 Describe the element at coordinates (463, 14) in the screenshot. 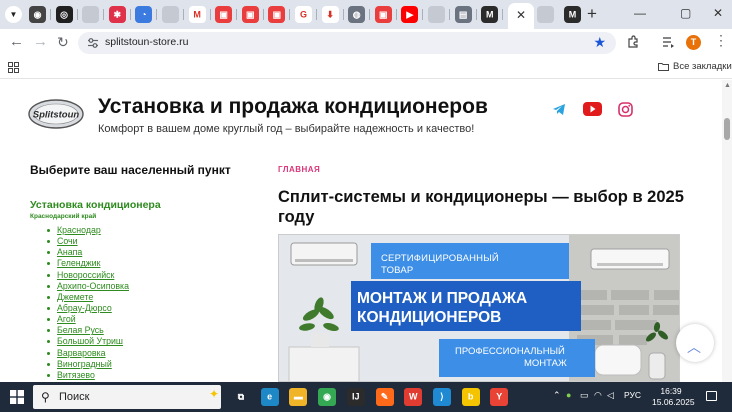

I see `browser-tab: ▤` at that location.